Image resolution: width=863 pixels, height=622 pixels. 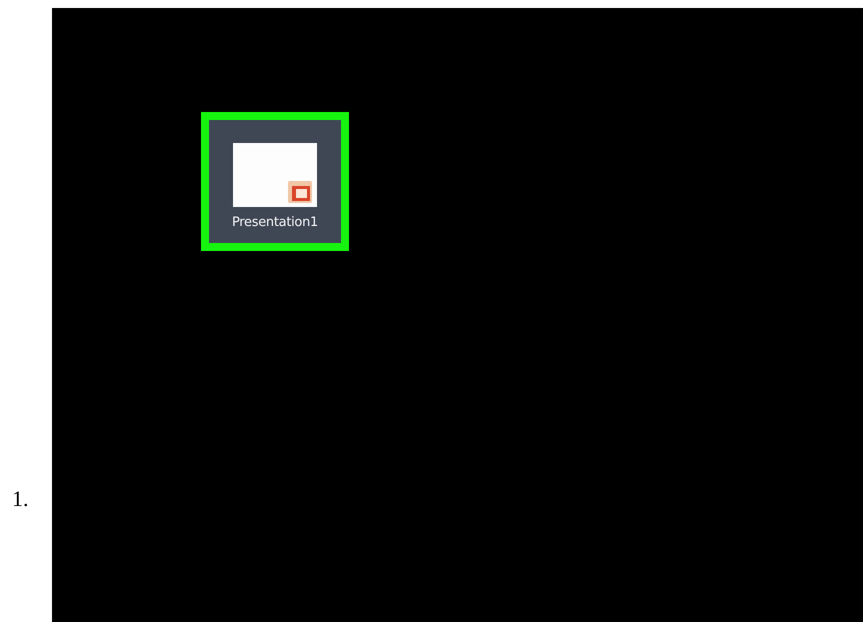 What do you see at coordinates (21, 499) in the screenshot?
I see `step-number: 1.` at bounding box center [21, 499].